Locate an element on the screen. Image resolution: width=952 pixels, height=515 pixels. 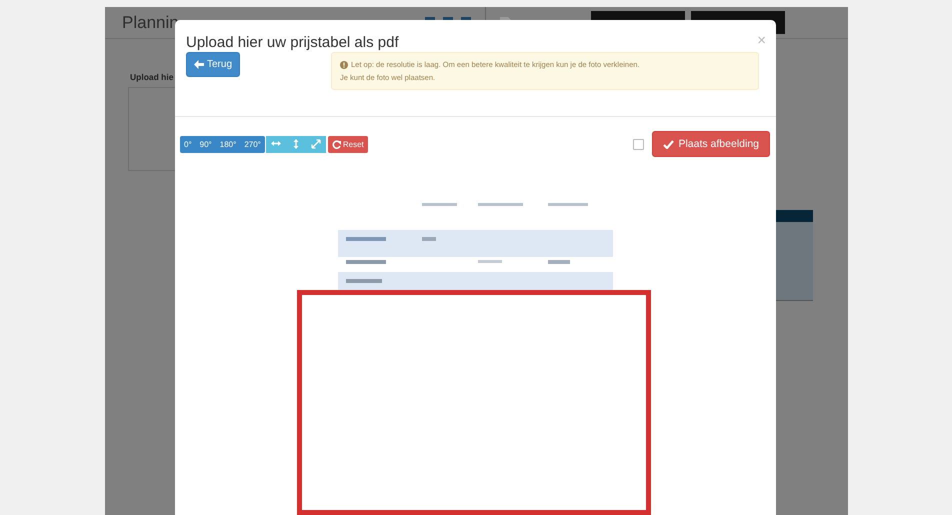
checkbox is located at coordinates (638, 144).